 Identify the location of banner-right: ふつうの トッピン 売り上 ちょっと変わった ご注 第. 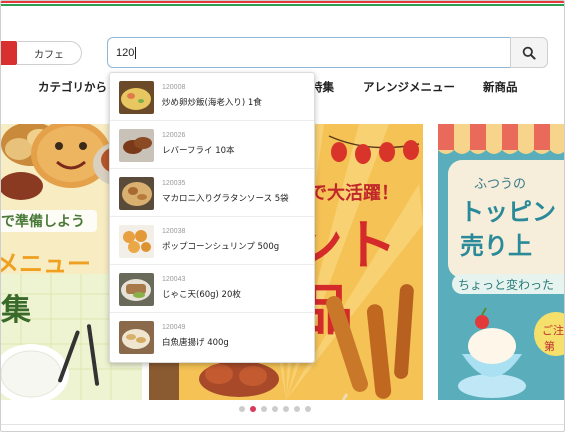
(501, 262).